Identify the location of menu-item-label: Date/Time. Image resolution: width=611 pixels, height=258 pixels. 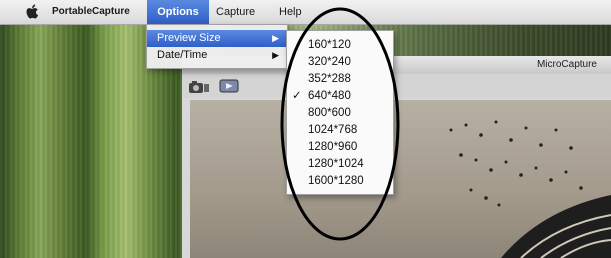
(182, 55).